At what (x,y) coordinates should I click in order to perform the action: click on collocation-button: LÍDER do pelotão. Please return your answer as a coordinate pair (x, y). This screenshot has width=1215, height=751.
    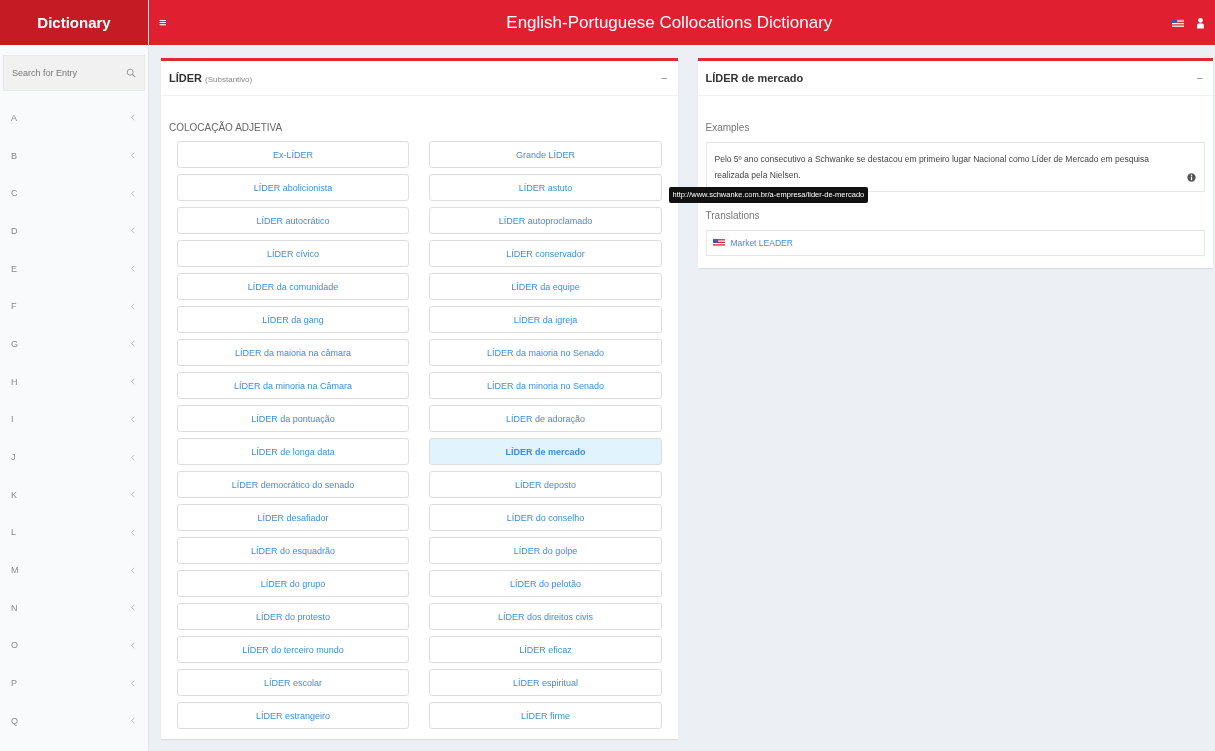
    Looking at the image, I should click on (545, 583).